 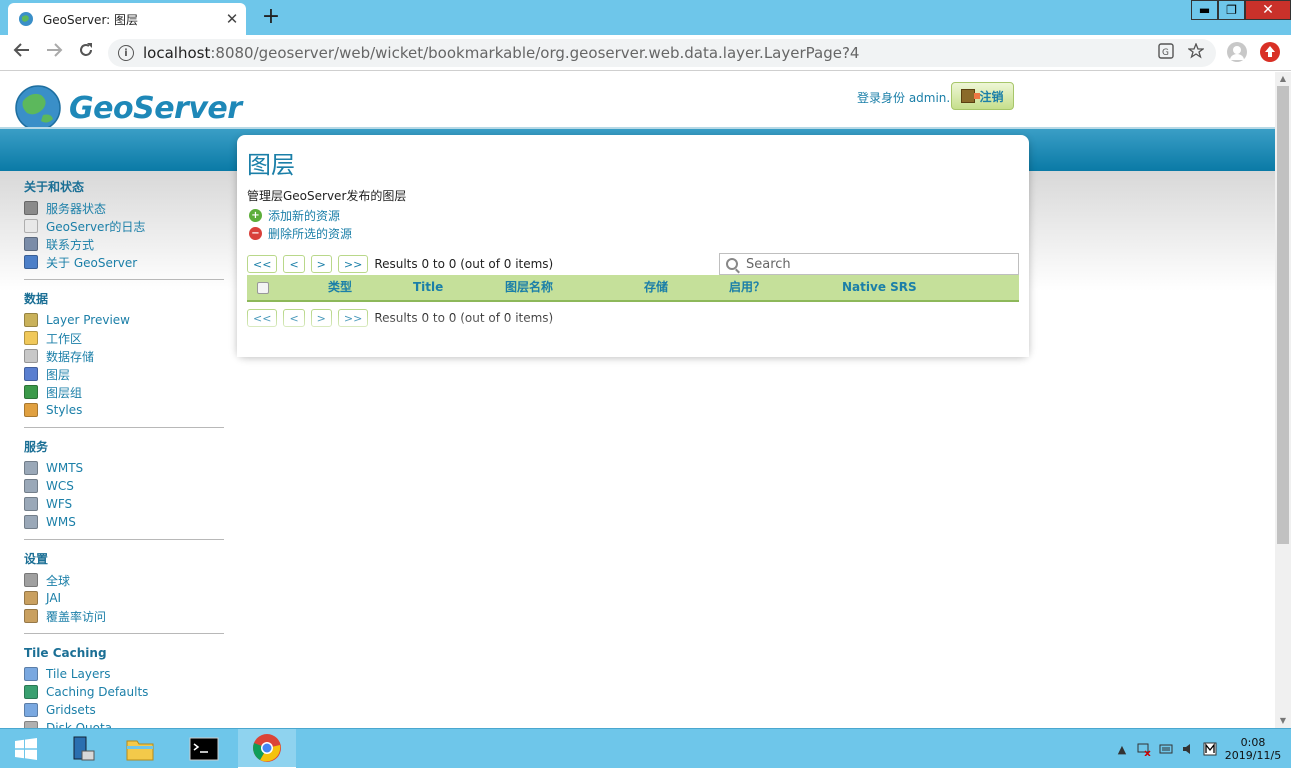 What do you see at coordinates (294, 264) in the screenshot?
I see `prev-page-button: <` at bounding box center [294, 264].